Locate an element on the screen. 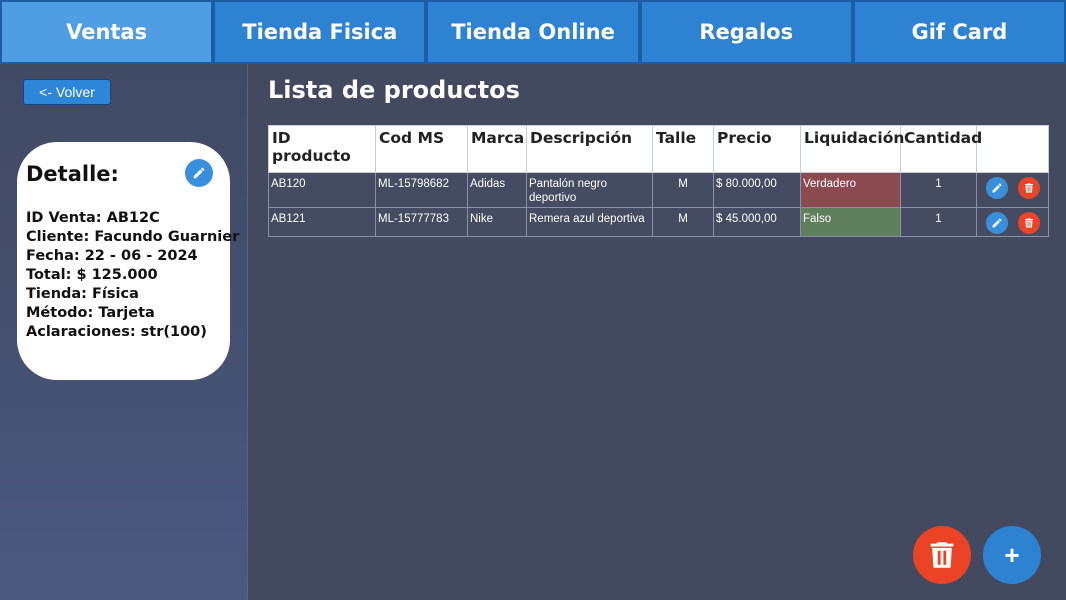 The image size is (1066, 600). cell-desc: Remera azul deportiva is located at coordinates (589, 222).